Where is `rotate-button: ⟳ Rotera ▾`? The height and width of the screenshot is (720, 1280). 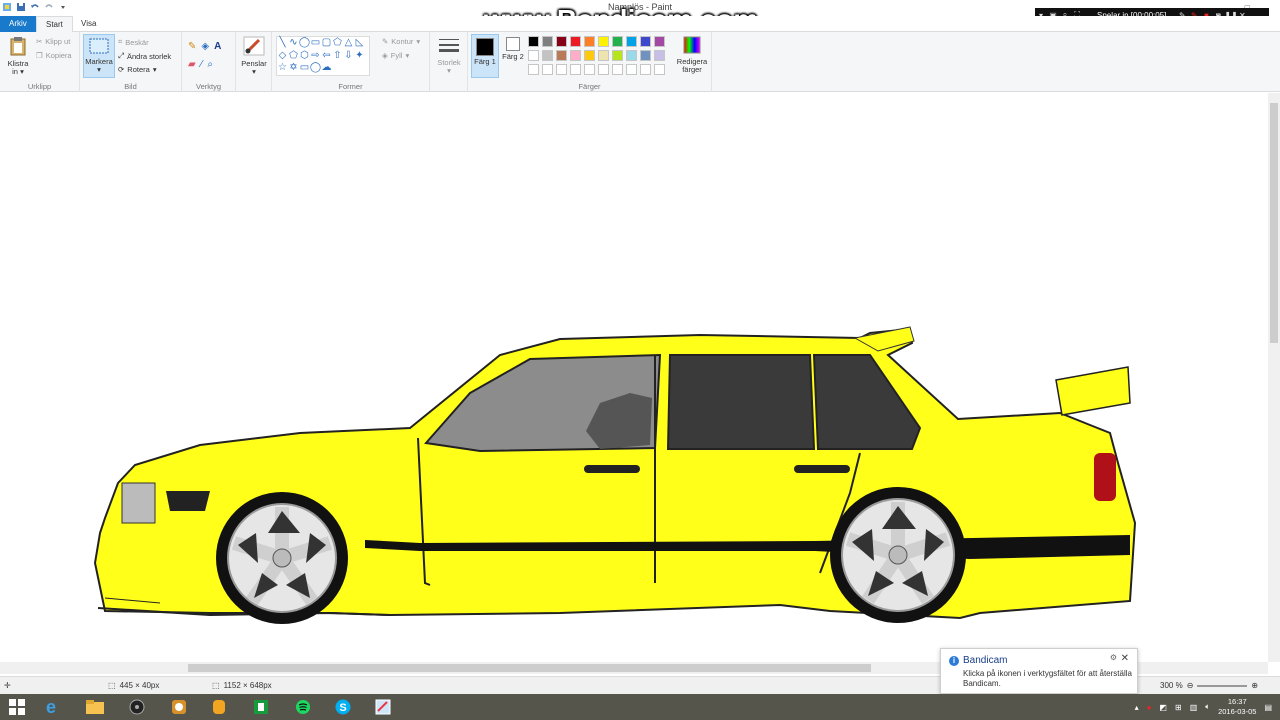 rotate-button: ⟳ Rotera ▾ is located at coordinates (137, 69).